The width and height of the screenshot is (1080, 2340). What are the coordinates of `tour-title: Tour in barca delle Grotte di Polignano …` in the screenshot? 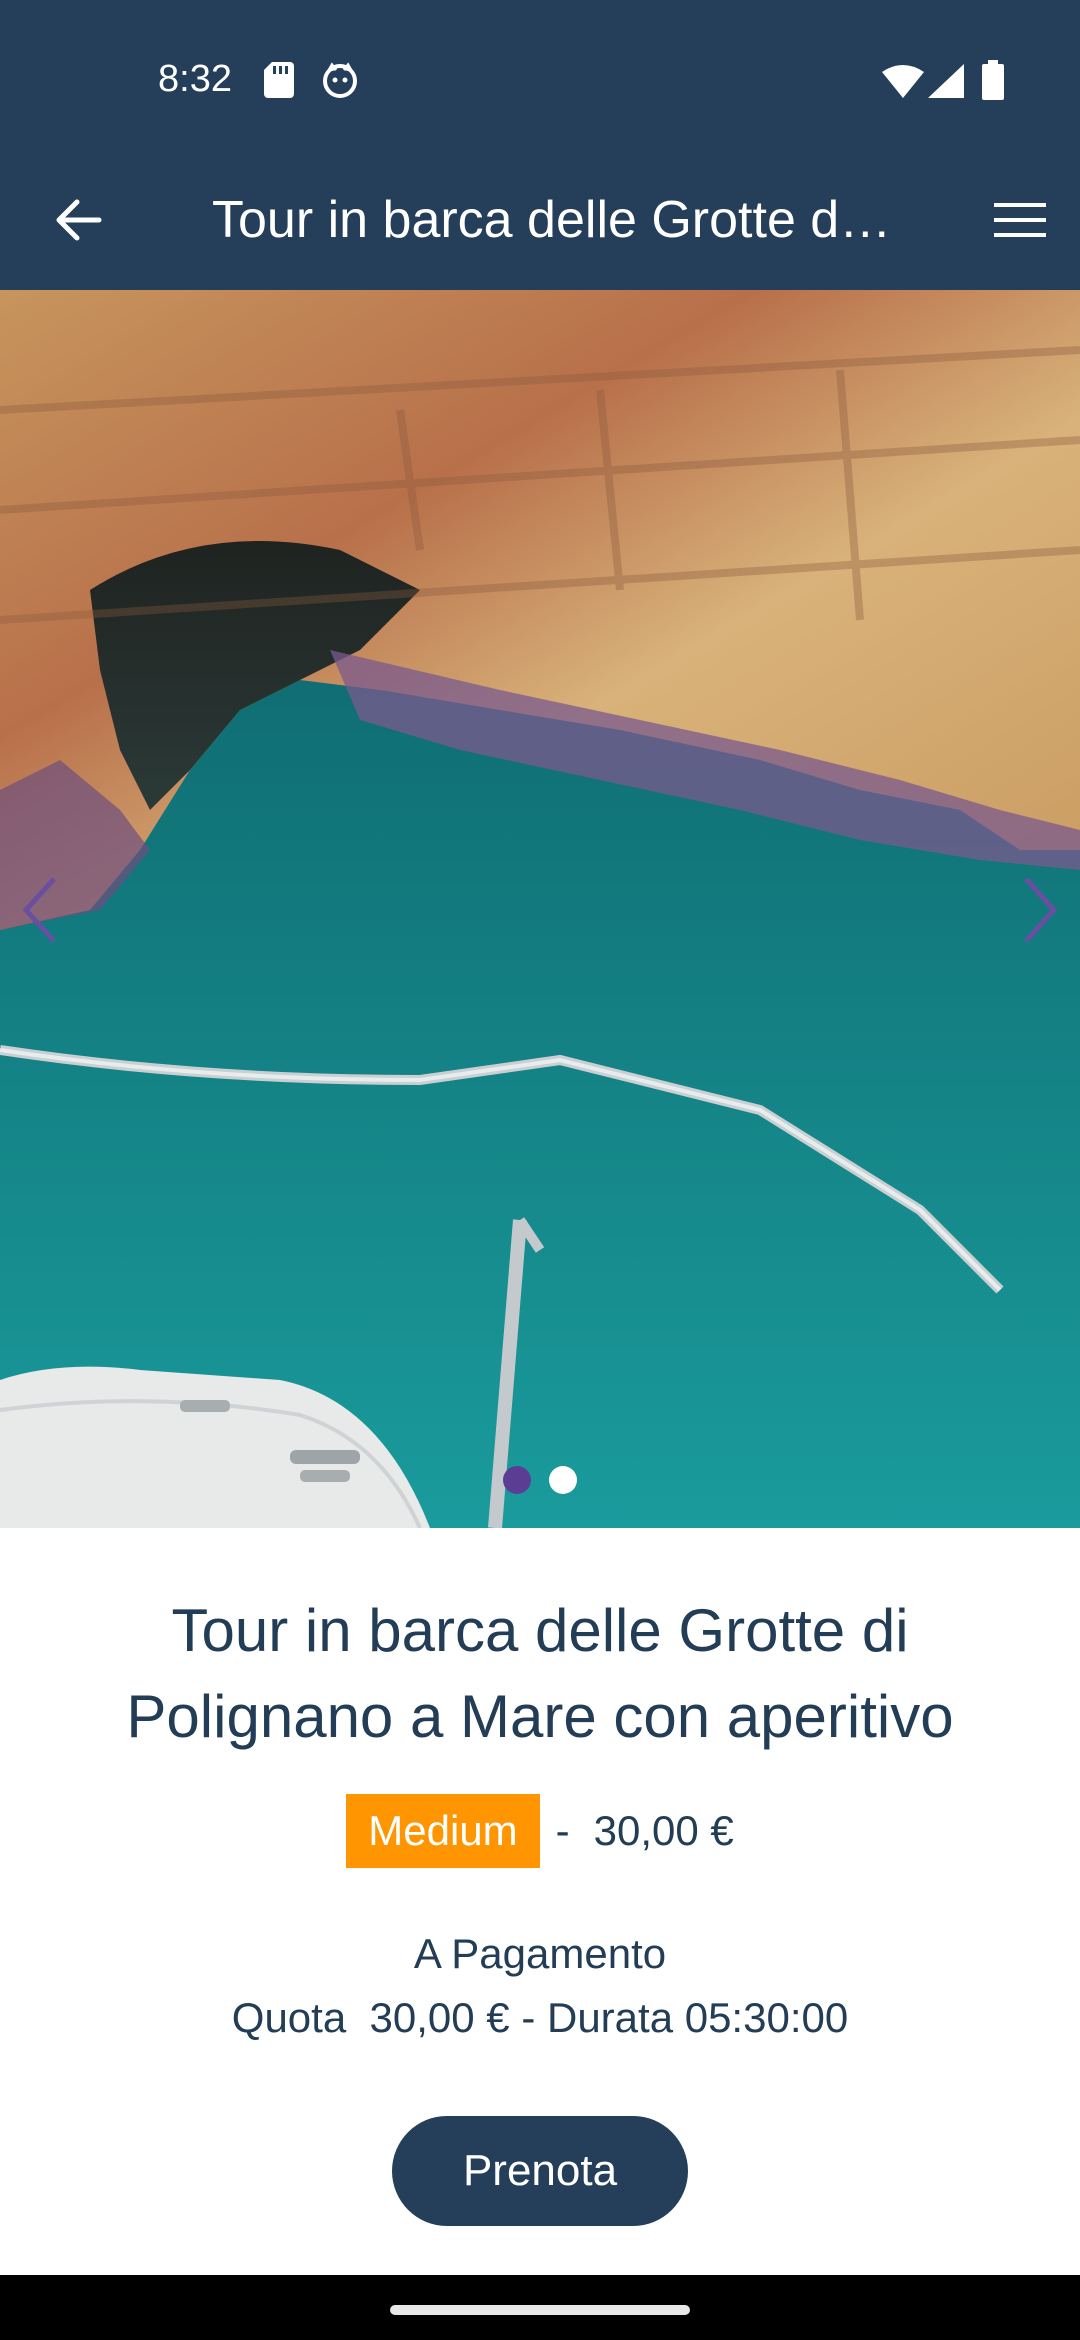 It's located at (540, 1673).